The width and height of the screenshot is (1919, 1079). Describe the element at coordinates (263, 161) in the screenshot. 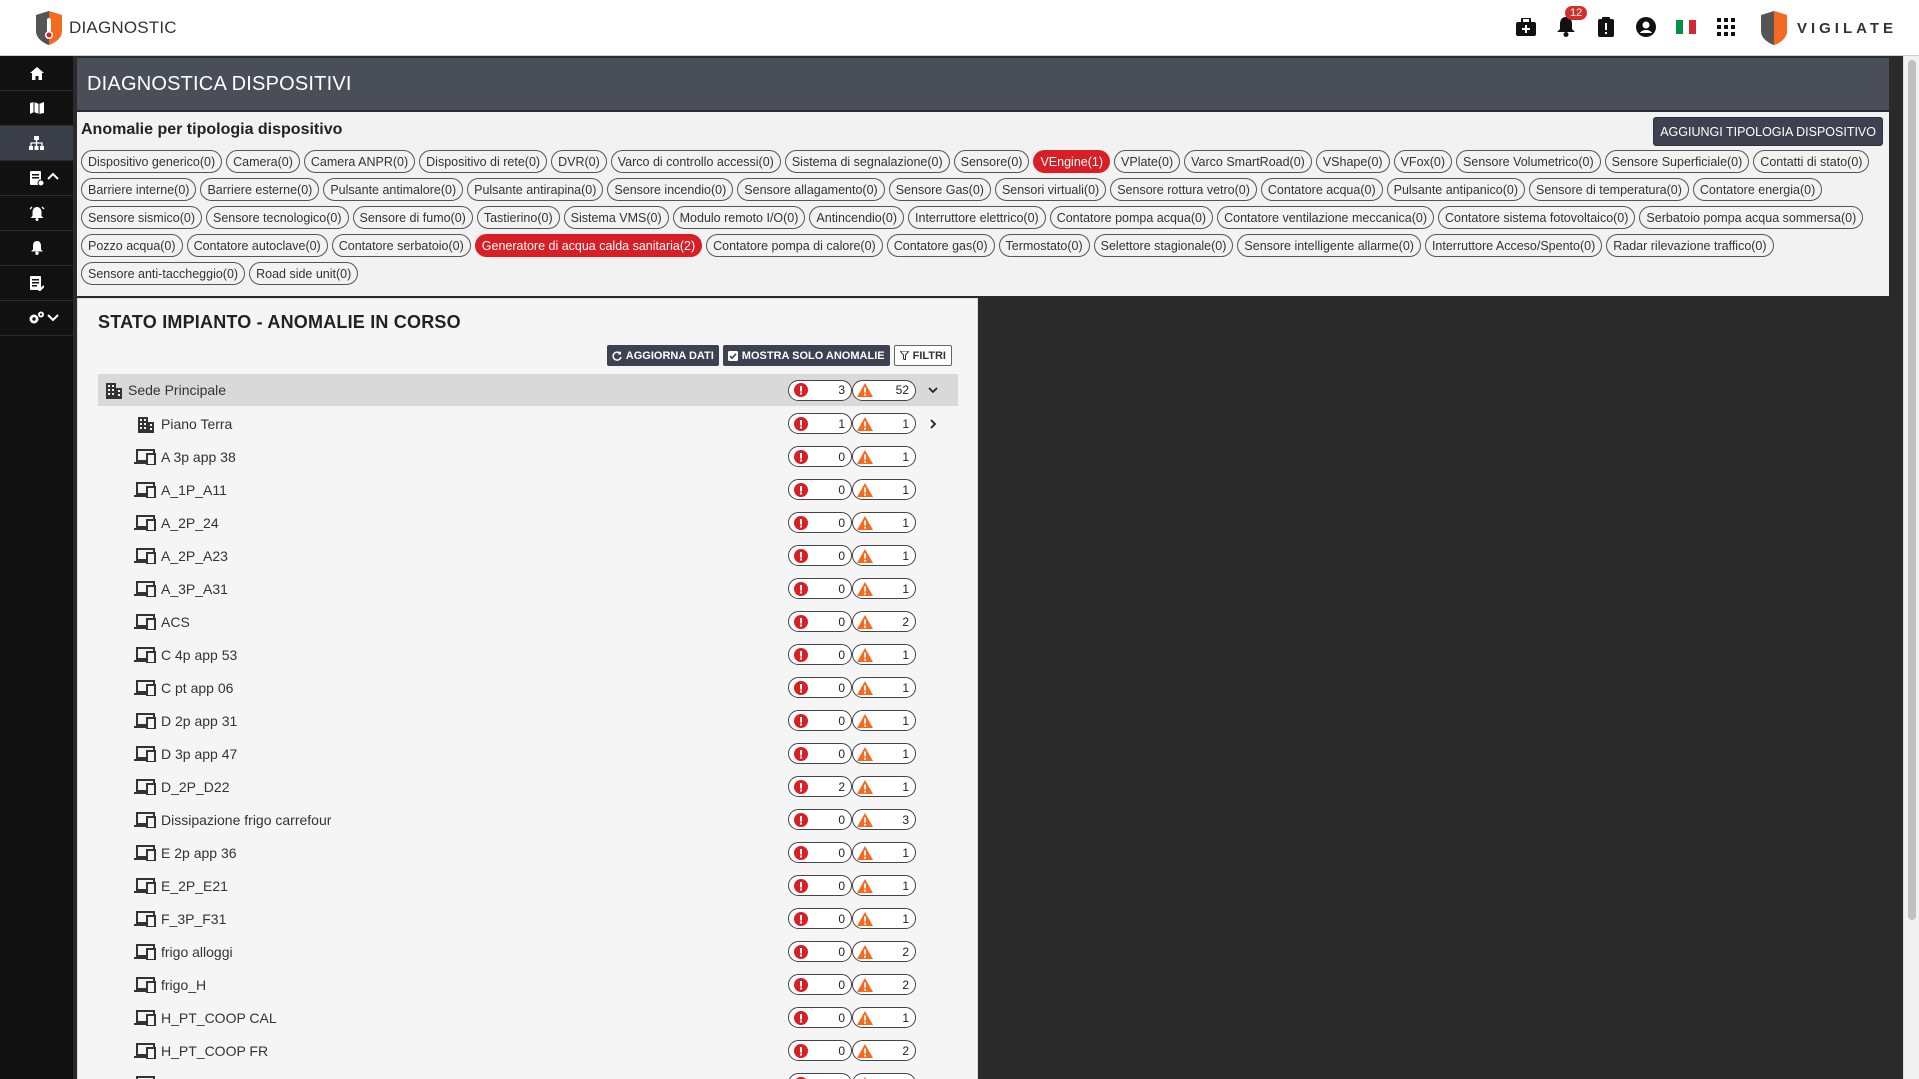

I see `device-type-chip: Camera(0)` at that location.